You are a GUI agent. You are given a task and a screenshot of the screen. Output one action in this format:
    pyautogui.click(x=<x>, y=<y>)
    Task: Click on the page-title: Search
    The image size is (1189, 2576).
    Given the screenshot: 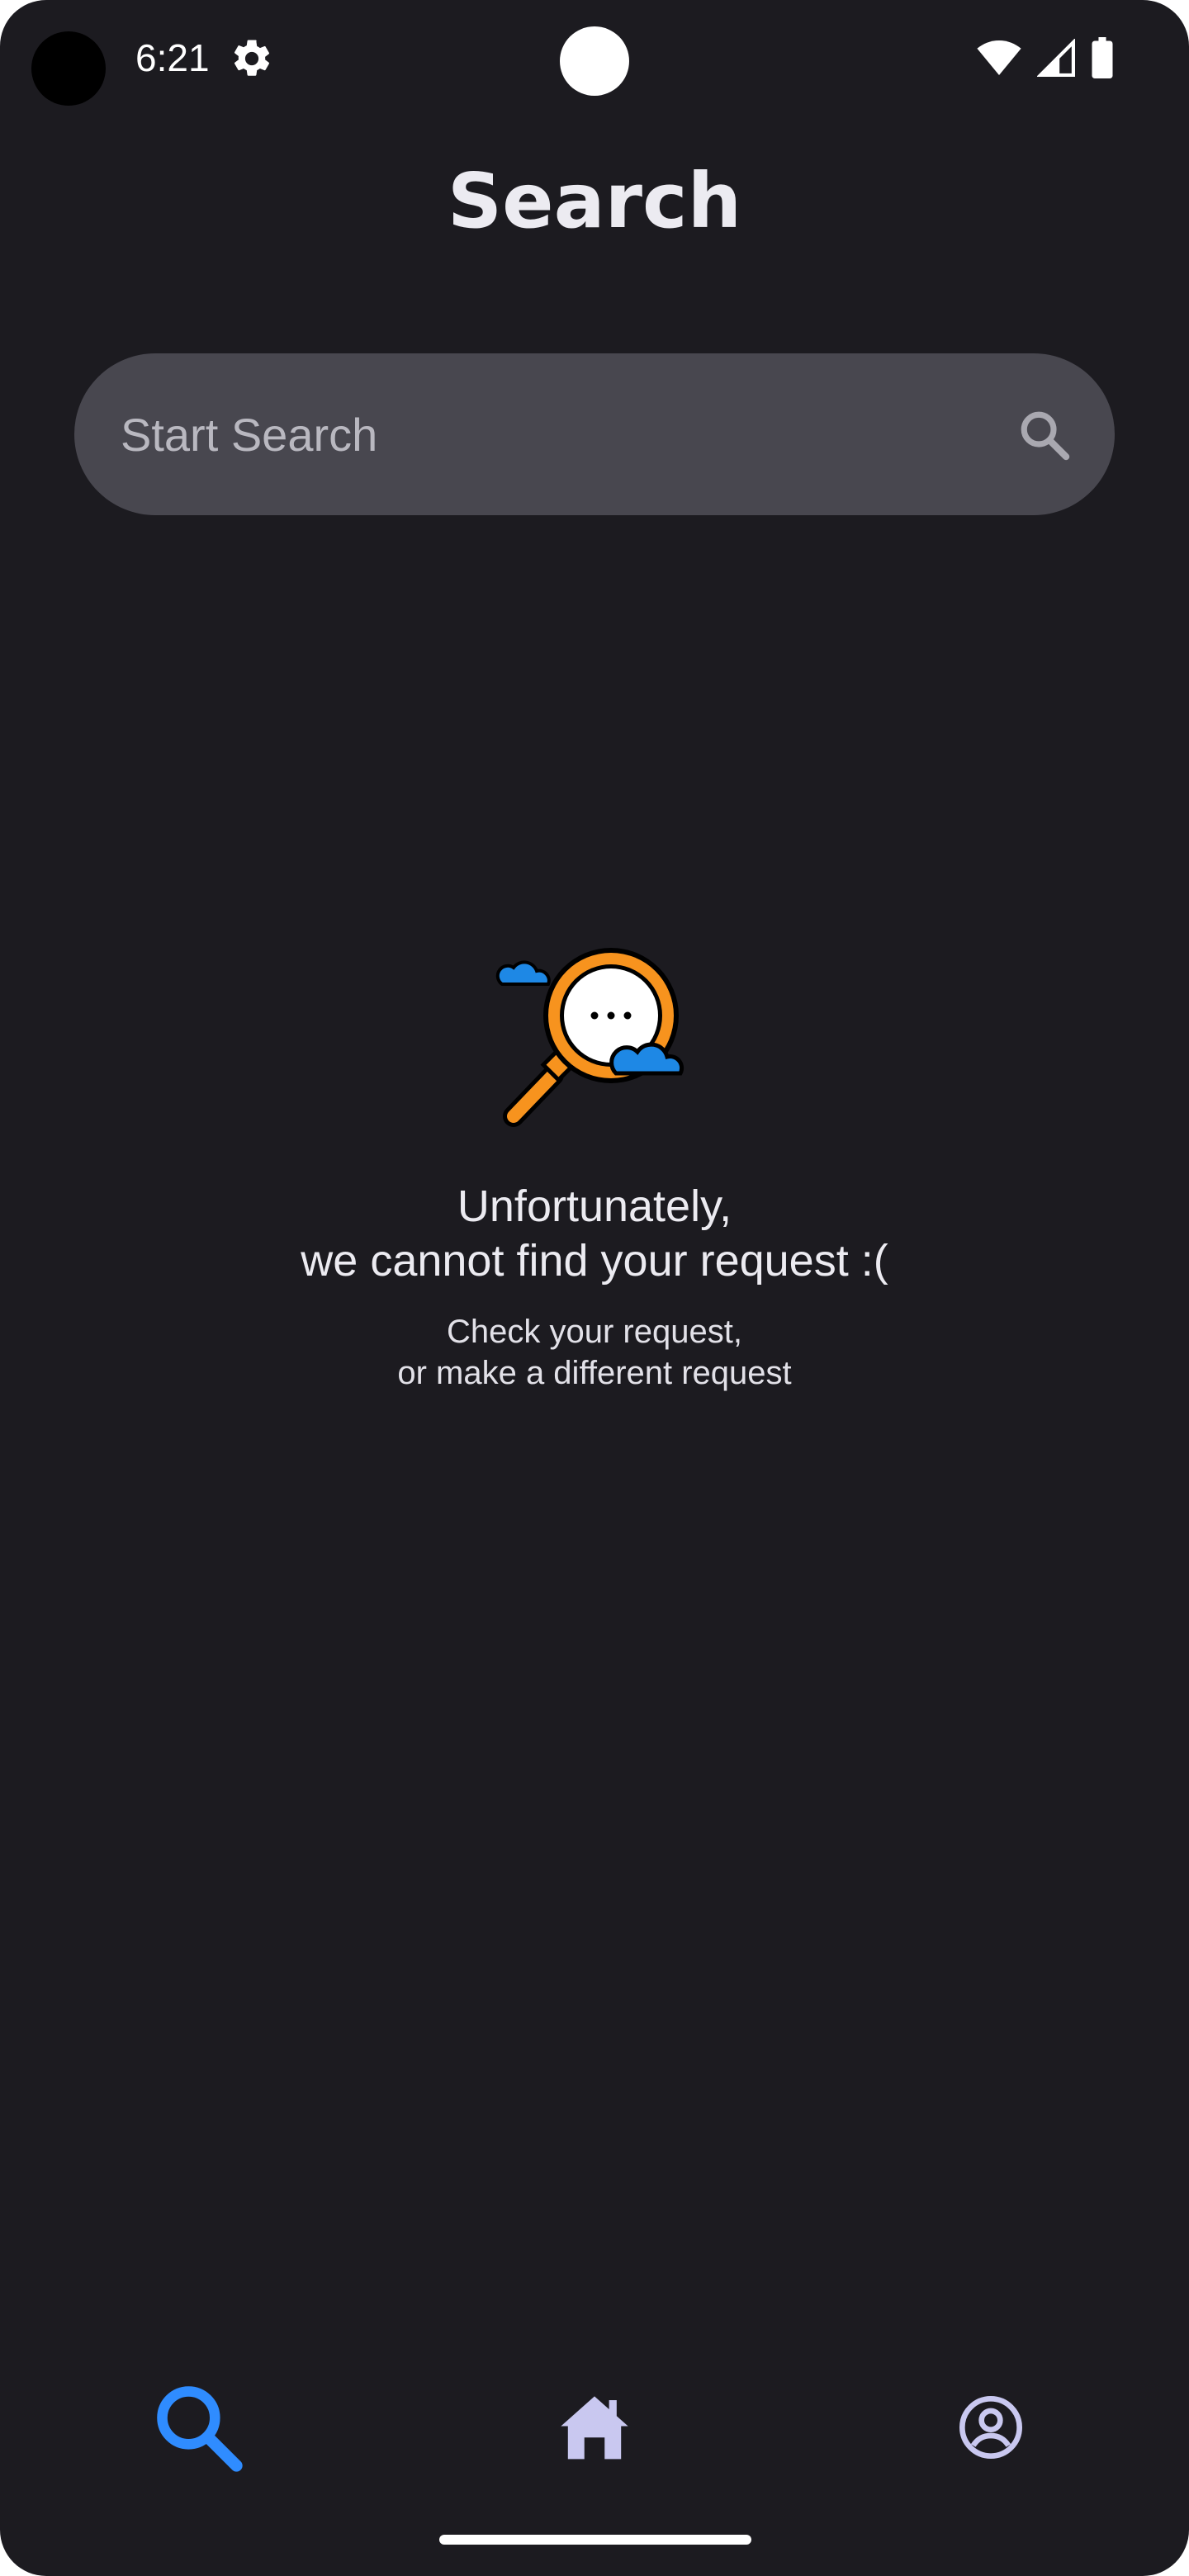 What is the action you would take?
    pyautogui.click(x=594, y=201)
    